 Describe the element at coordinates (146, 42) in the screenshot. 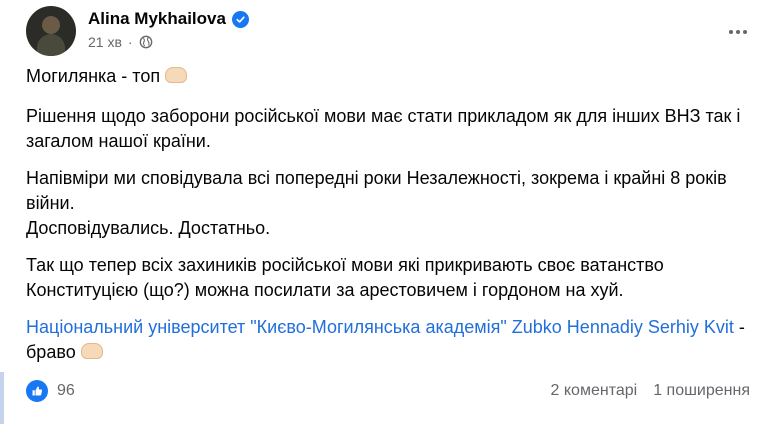

I see `globe-icon` at that location.